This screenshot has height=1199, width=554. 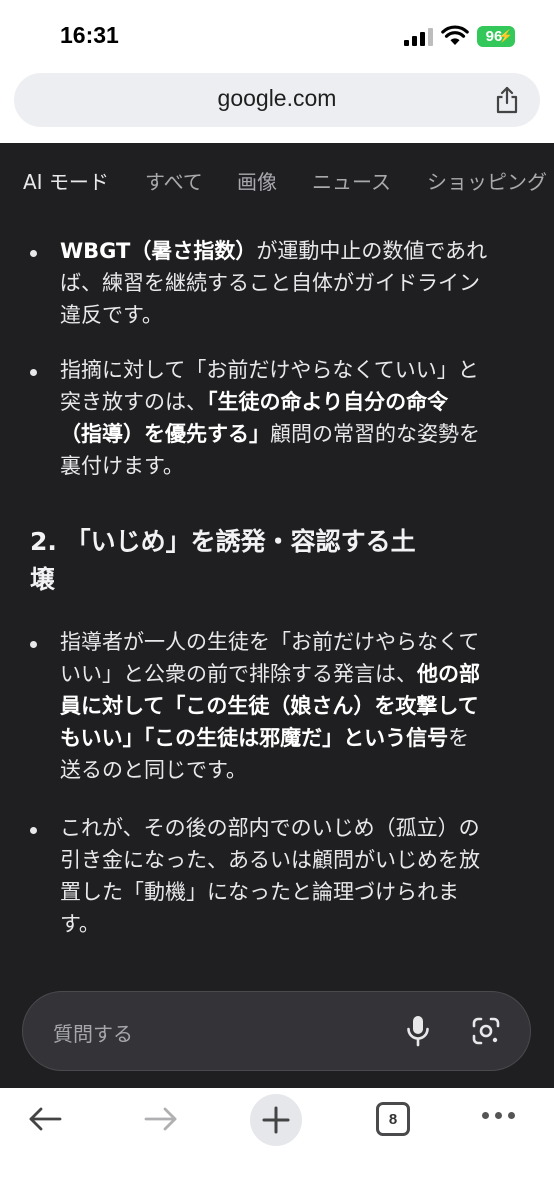 I want to click on tab-ai-mode: AI モード, so click(x=66, y=180).